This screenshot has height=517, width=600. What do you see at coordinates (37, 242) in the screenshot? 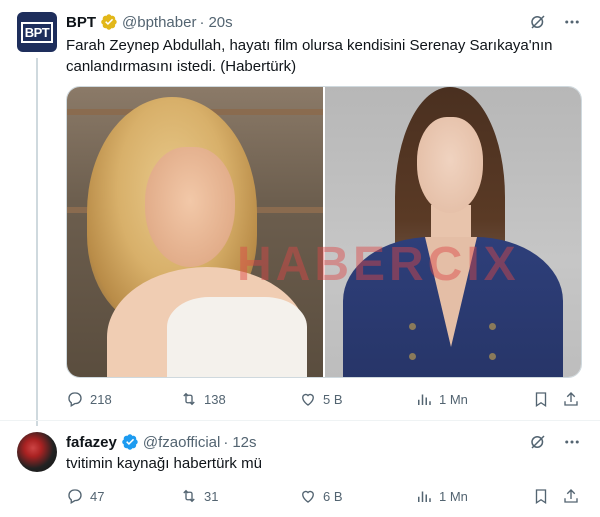
I see `thread-line` at bounding box center [37, 242].